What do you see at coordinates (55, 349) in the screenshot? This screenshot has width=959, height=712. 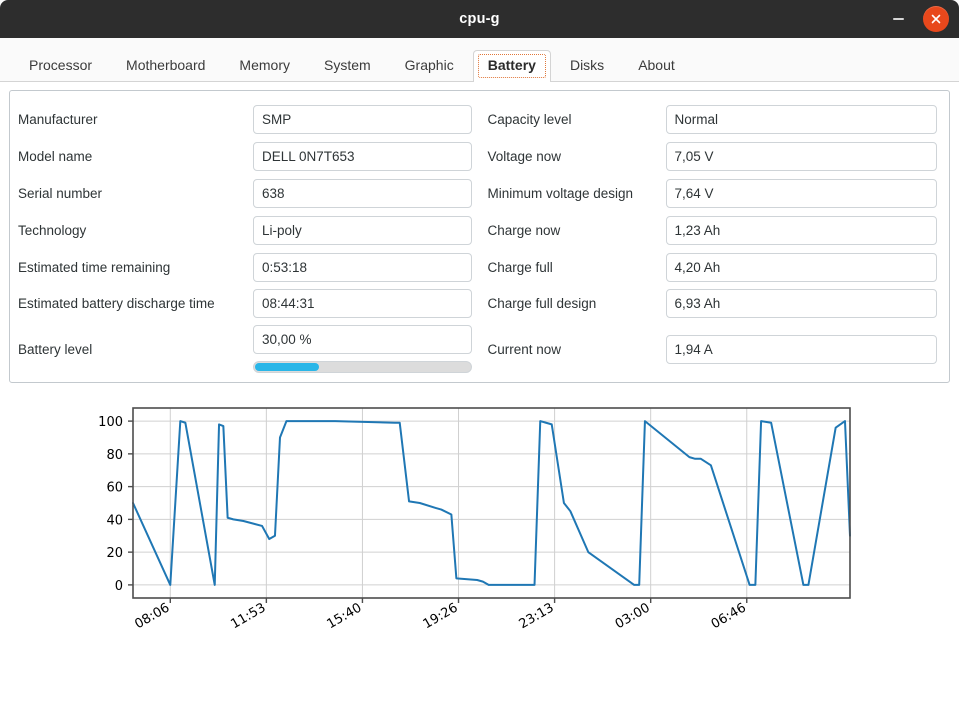 I see `field-label: Battery level` at bounding box center [55, 349].